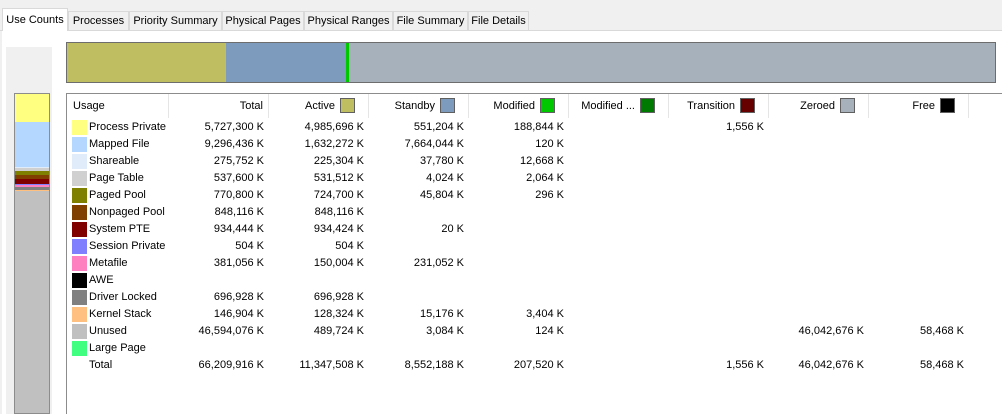 The height and width of the screenshot is (414, 1002). I want to click on tab-priority-summary: Priority Summary, so click(175, 20).